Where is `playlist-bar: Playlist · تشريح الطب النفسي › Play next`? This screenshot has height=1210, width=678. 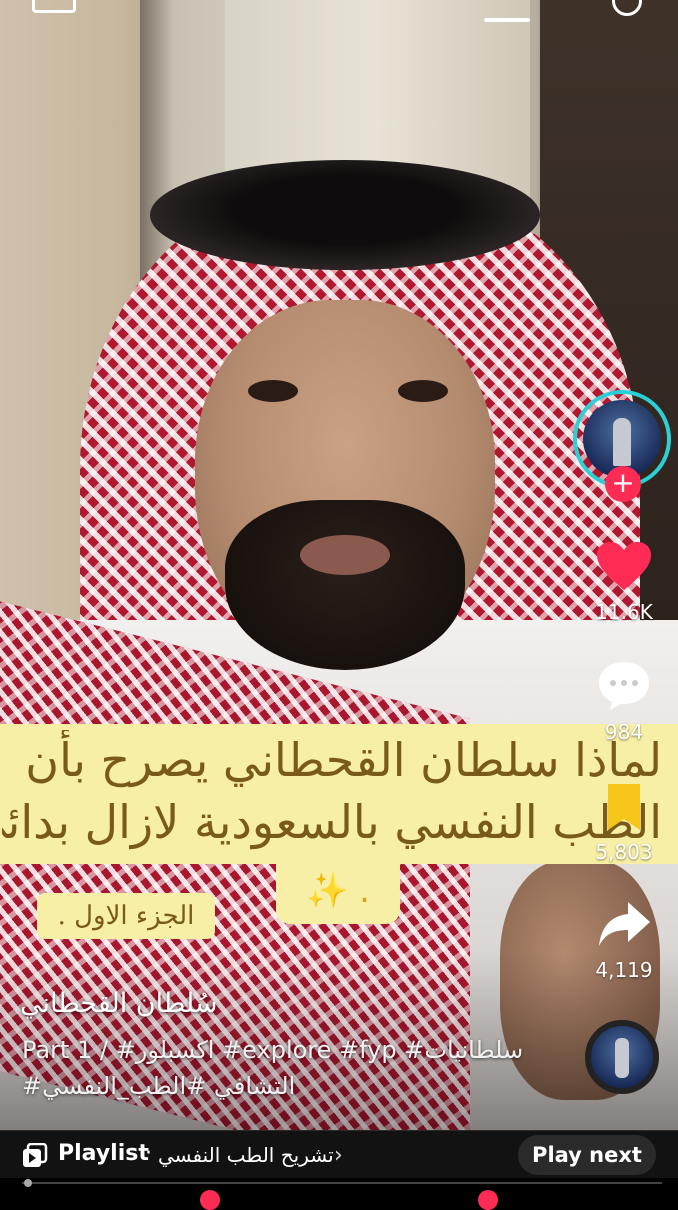
playlist-bar: Playlist · تشريح الطب النفسي › Play next is located at coordinates (339, 1154).